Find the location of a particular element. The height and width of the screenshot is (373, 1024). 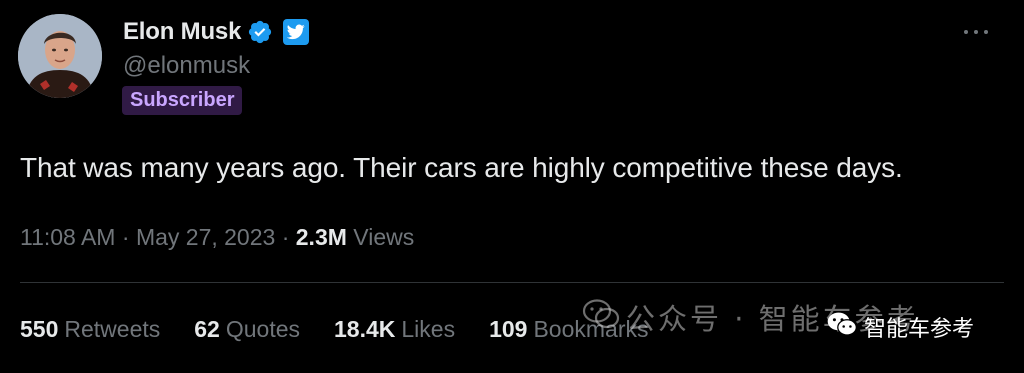

avatar is located at coordinates (60, 56).